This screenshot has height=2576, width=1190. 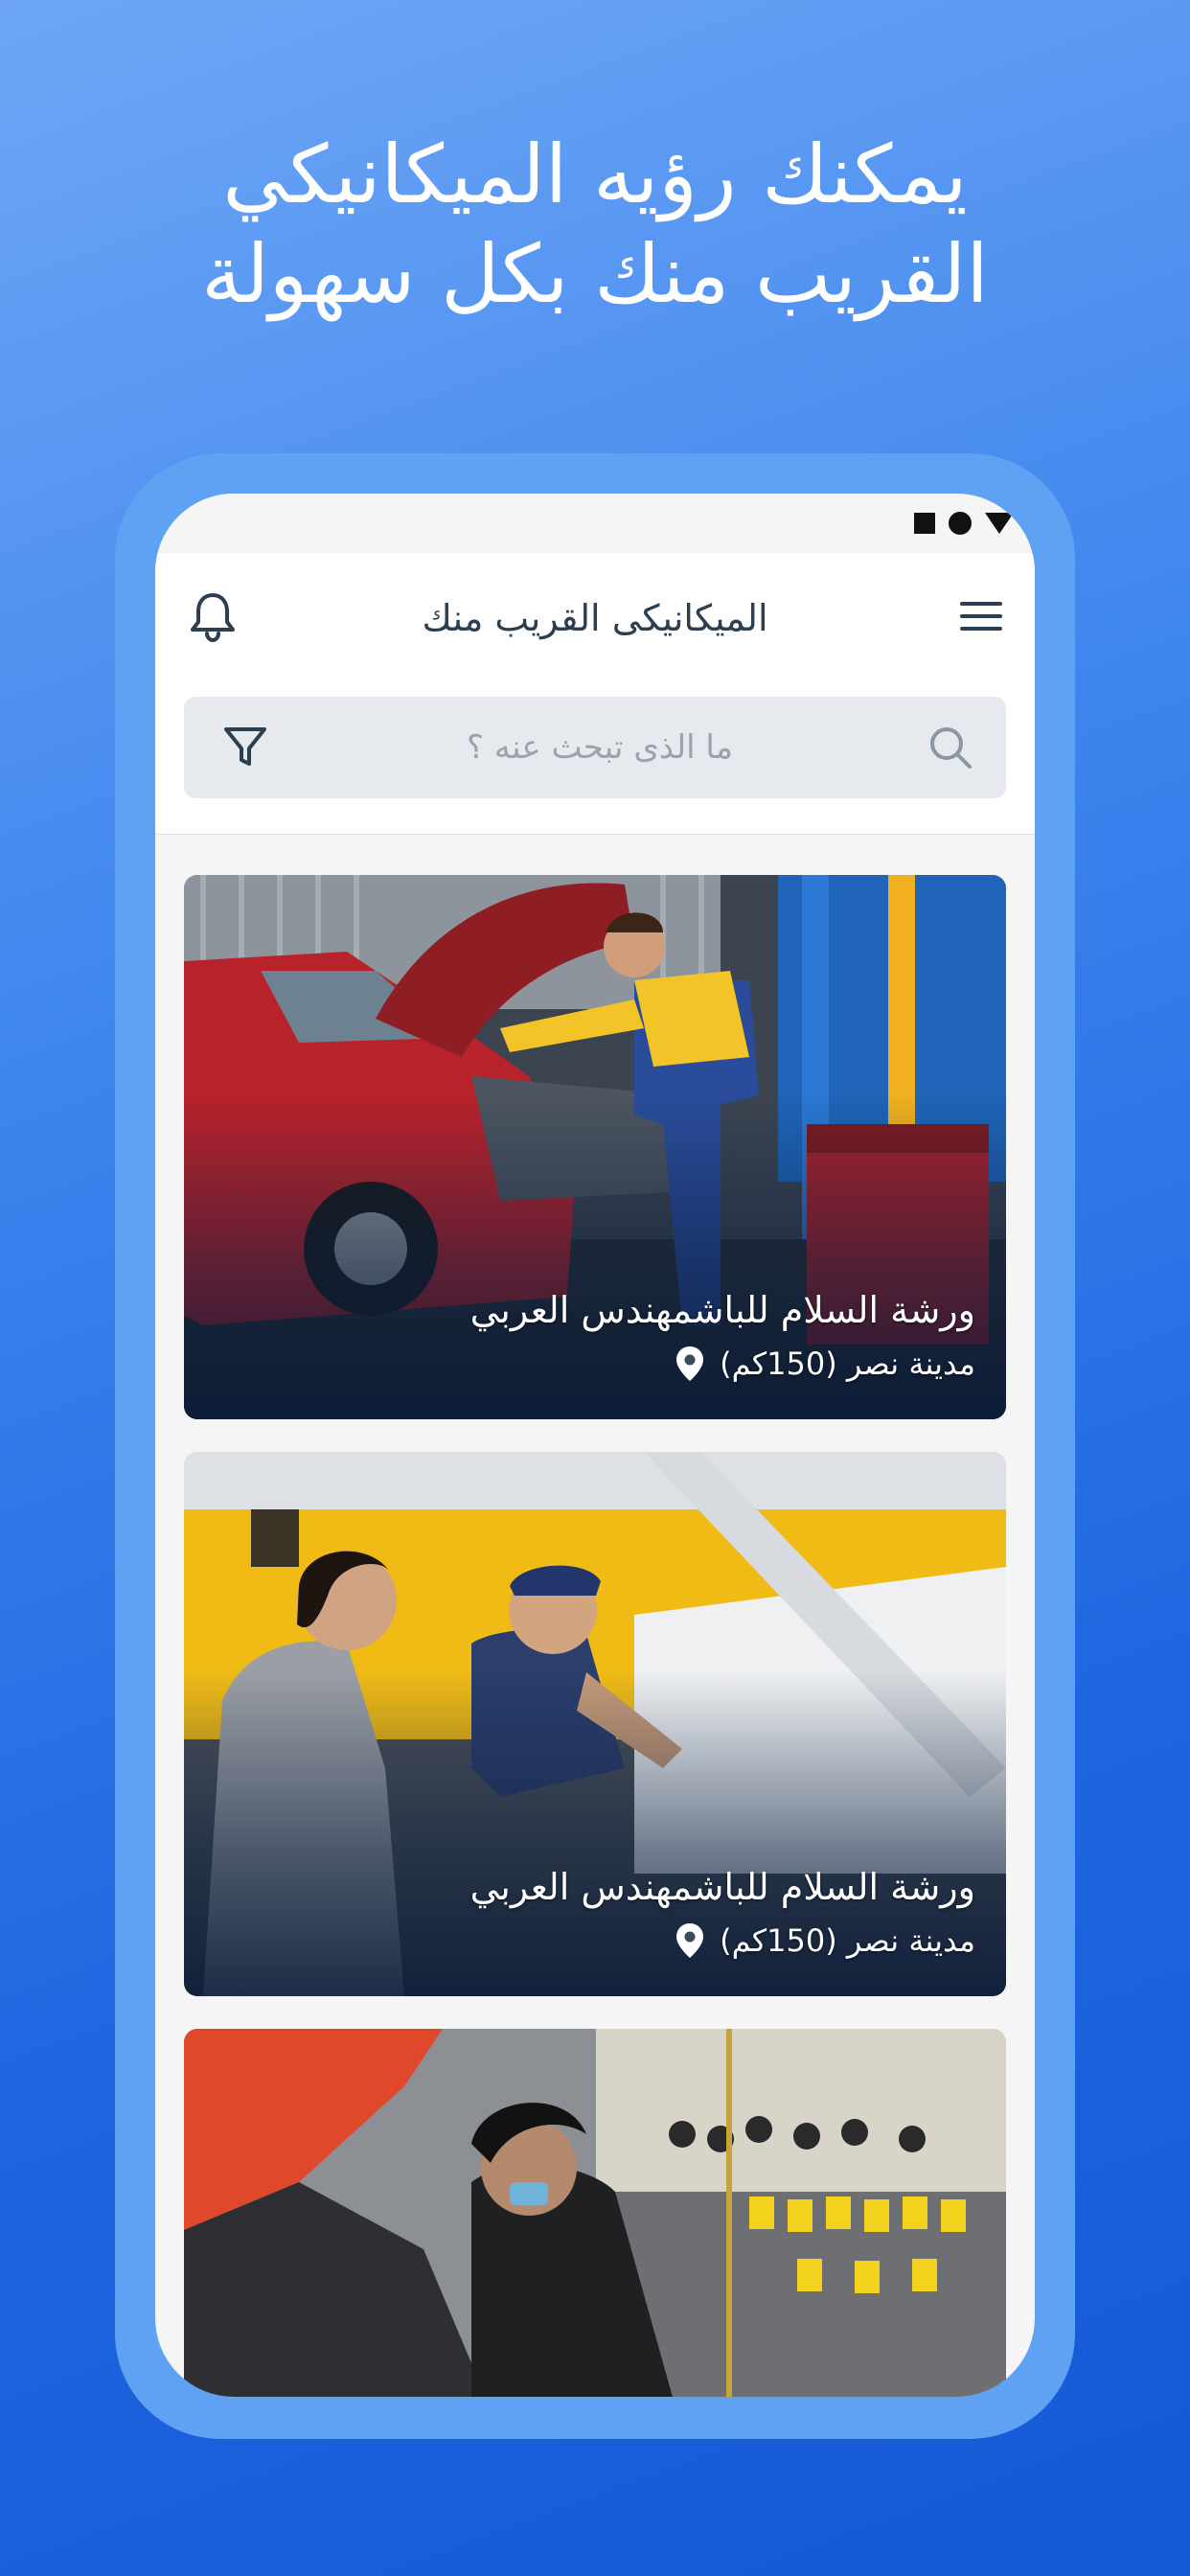 What do you see at coordinates (951, 747) in the screenshot?
I see `search-icon` at bounding box center [951, 747].